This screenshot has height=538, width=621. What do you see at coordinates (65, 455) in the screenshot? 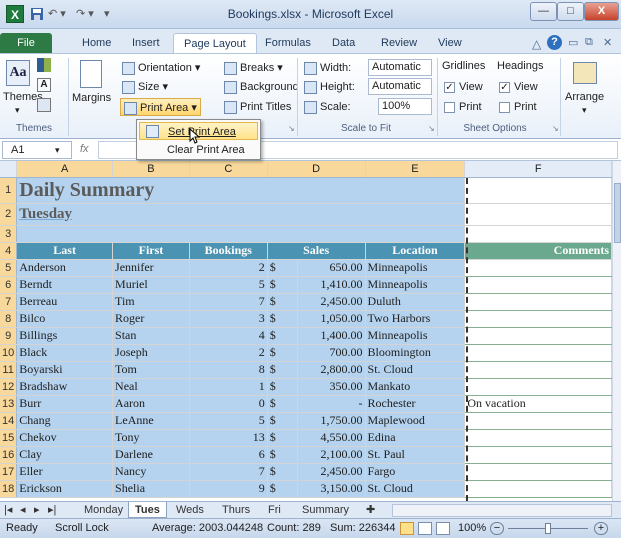
I see `cell-last: Clay` at bounding box center [65, 455].